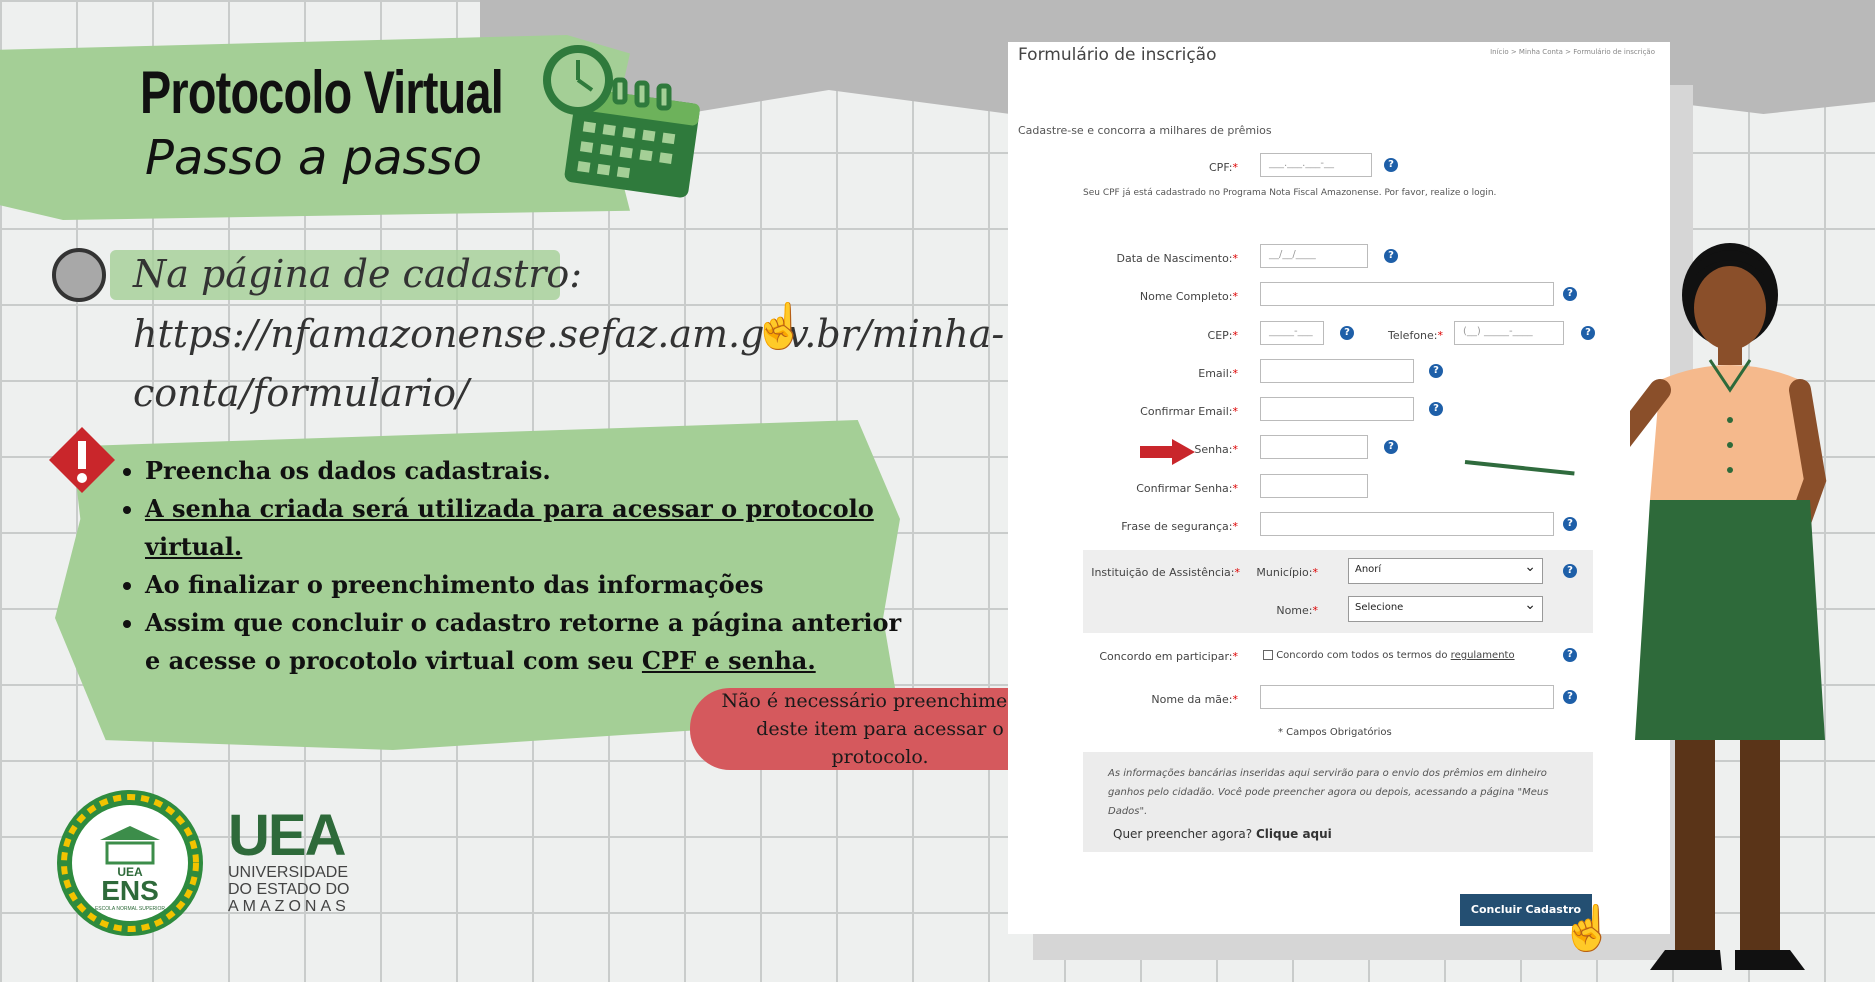 The width and height of the screenshot is (1875, 982). Describe the element at coordinates (130, 890) in the screenshot. I see `ens-main-text: ENS` at that location.